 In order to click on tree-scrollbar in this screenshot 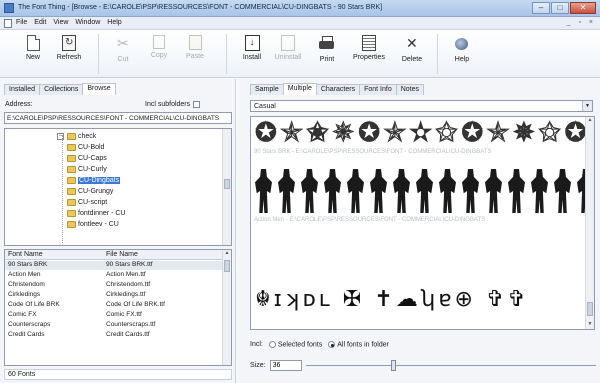, I will do `click(226, 187)`.